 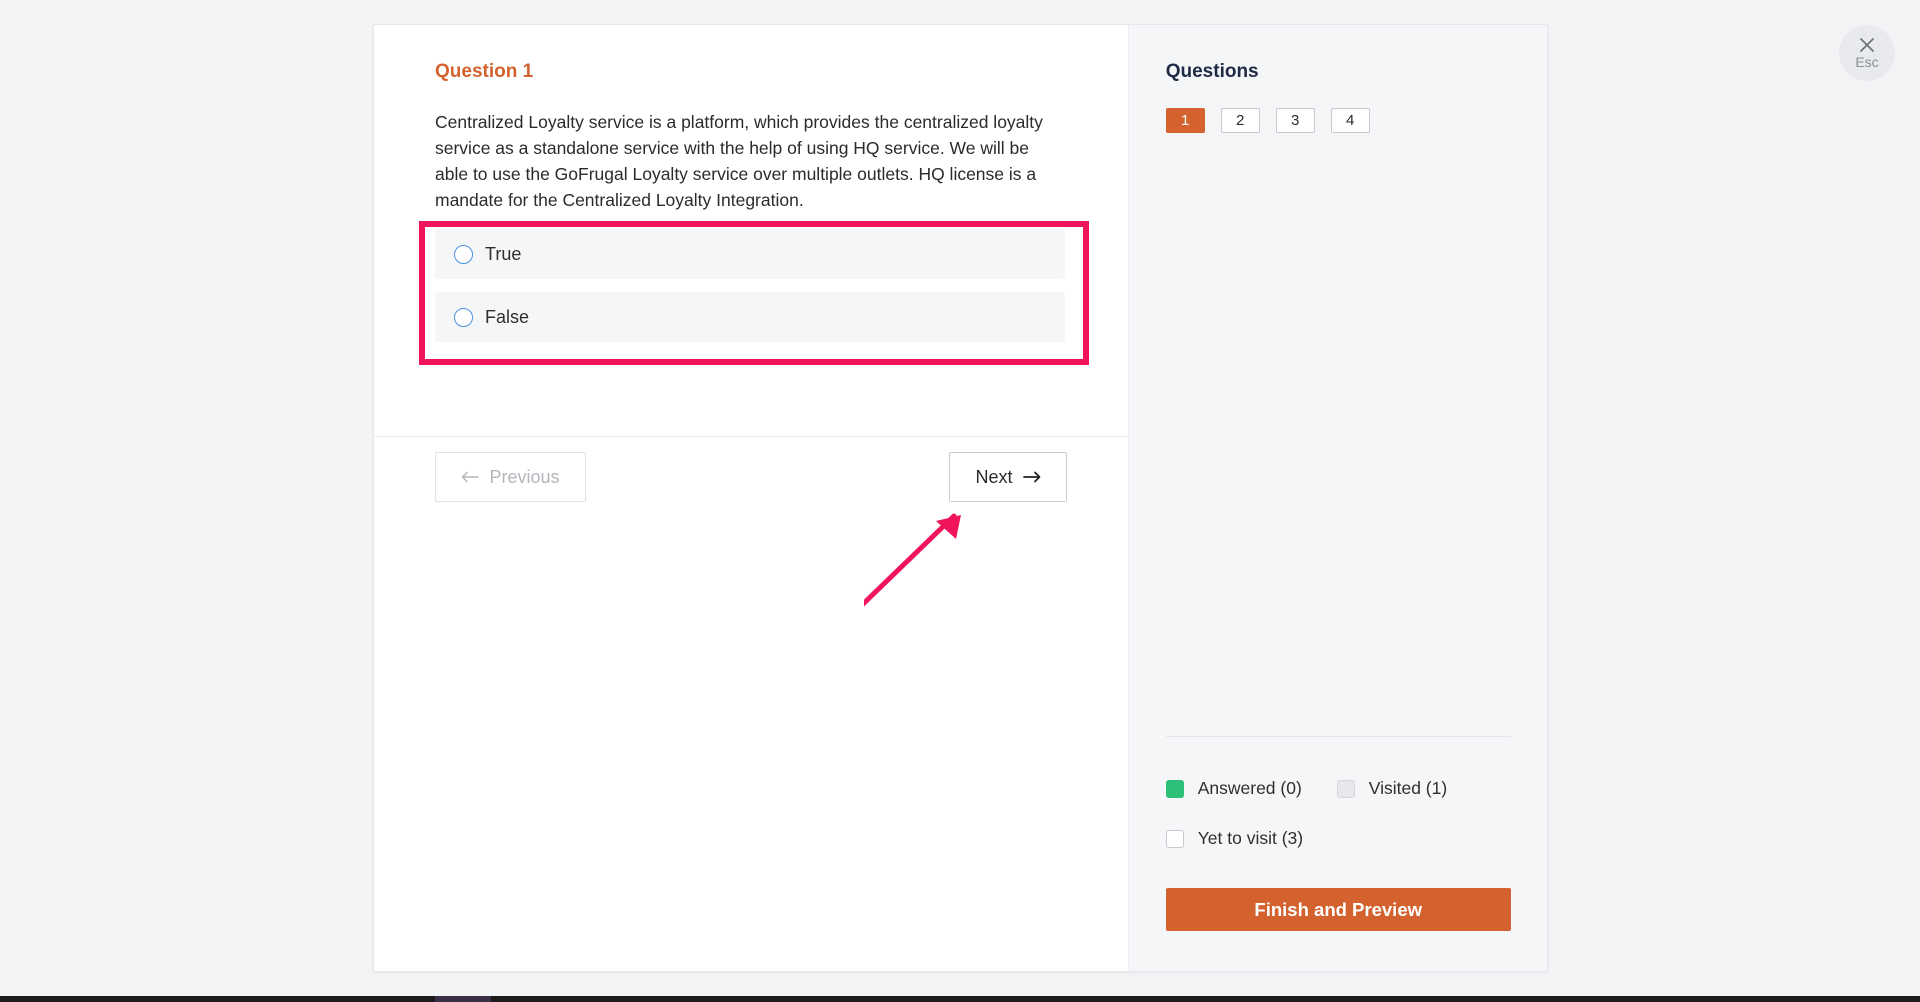 I want to click on sidebar-divider, so click(x=1338, y=736).